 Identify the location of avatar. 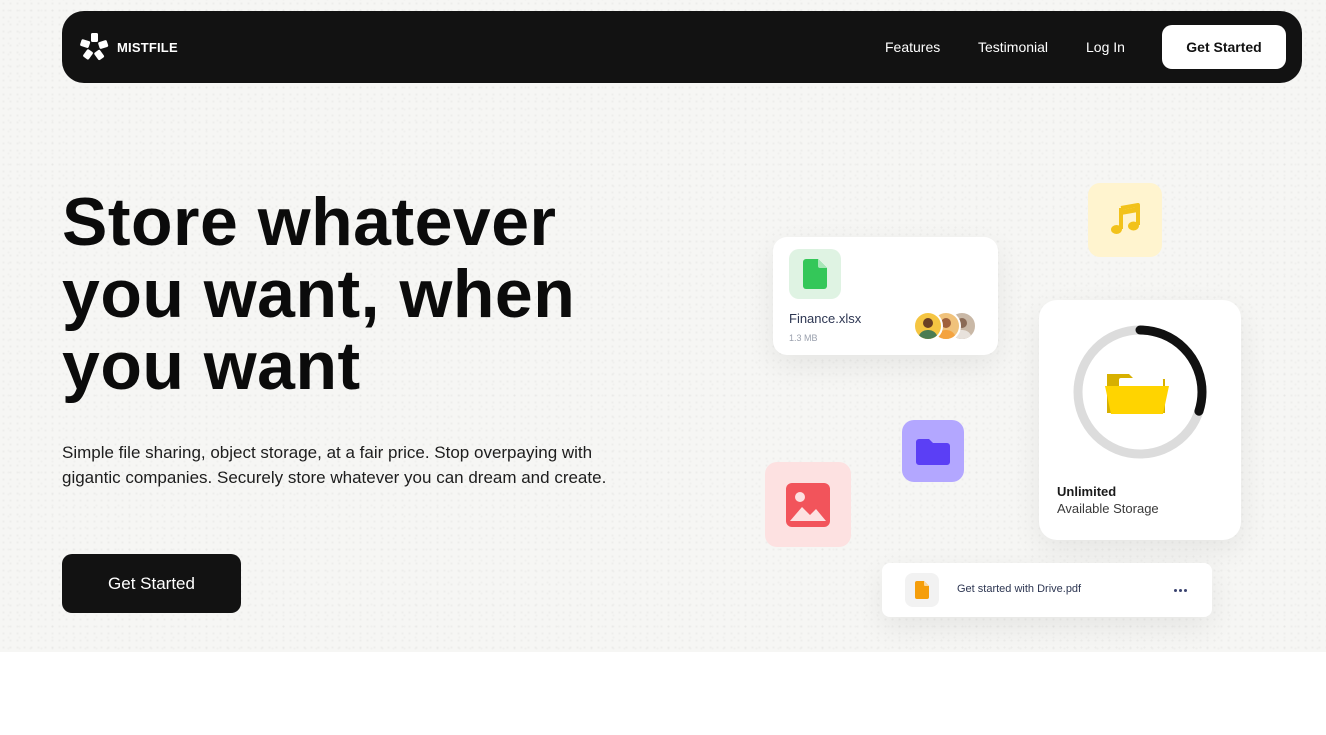
(928, 326).